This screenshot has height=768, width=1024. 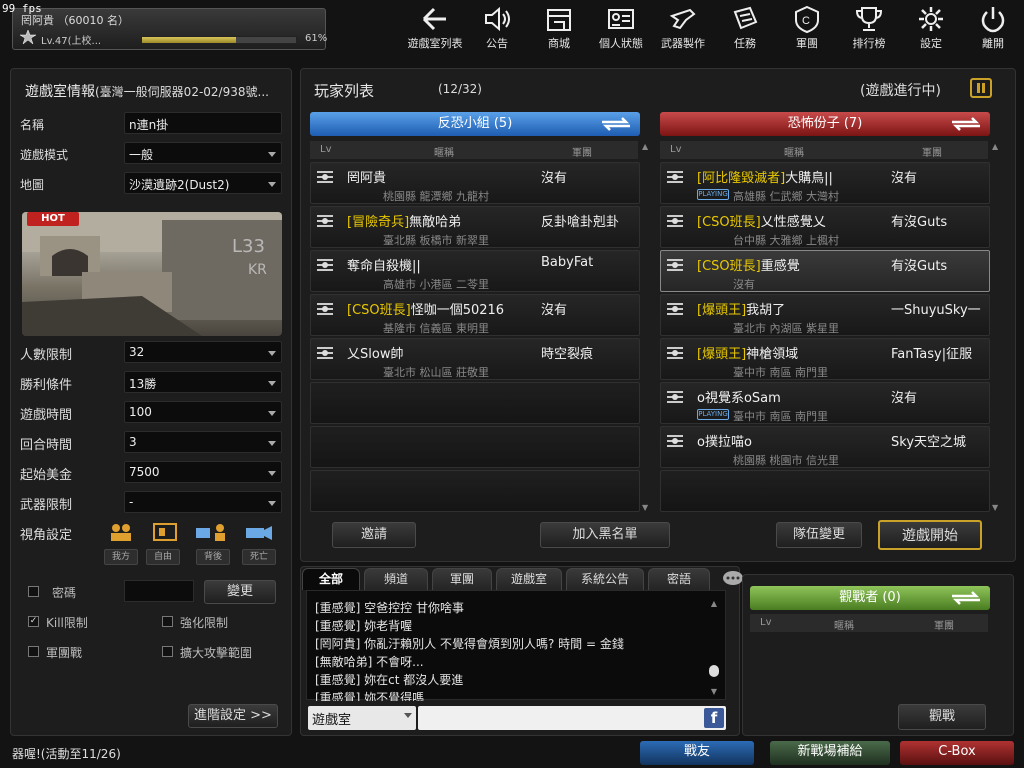 What do you see at coordinates (475, 315) in the screenshot?
I see `player-row: [CSO班長]怪咖一個50216 基隆市 信義區 東明里 沒有` at bounding box center [475, 315].